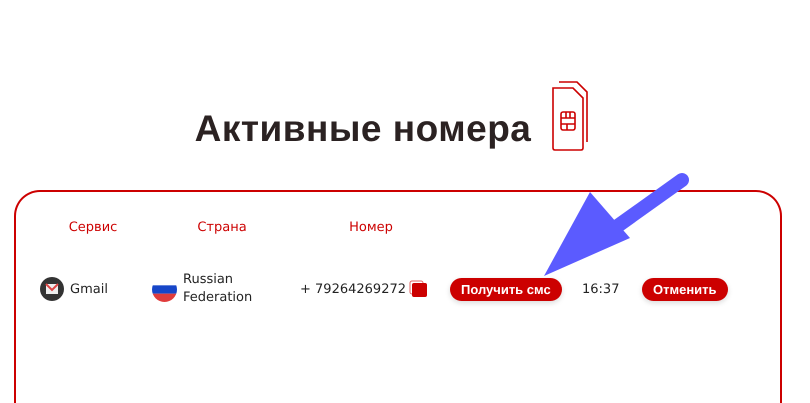 The image size is (810, 403). What do you see at coordinates (363, 129) in the screenshot?
I see `page-title: Активные номера` at bounding box center [363, 129].